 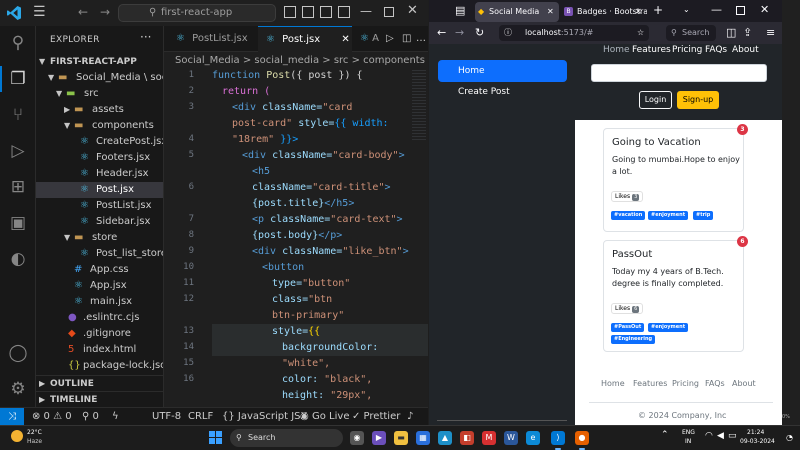 I want to click on tab-postlist: ⚛ PostList.jsx, so click(x=211, y=39).